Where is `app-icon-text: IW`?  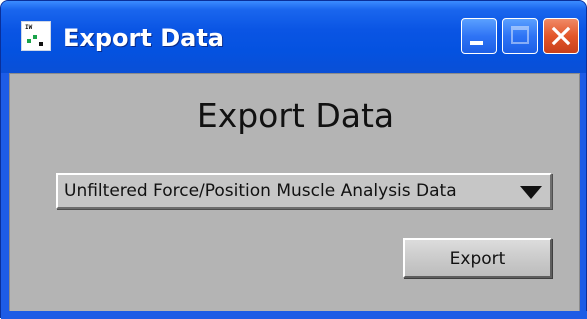
app-icon-text: IW is located at coordinates (29, 27).